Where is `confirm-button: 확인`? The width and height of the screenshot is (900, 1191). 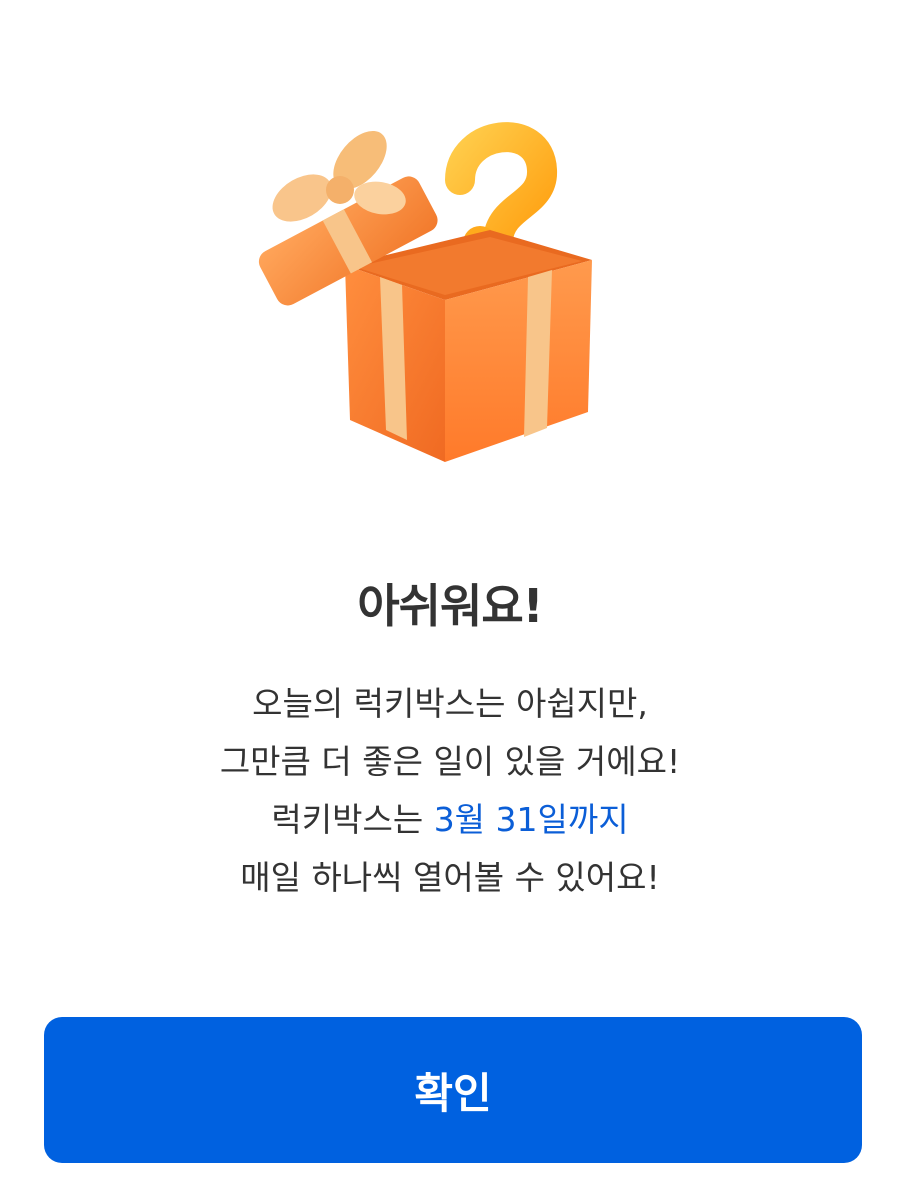 confirm-button: 확인 is located at coordinates (453, 1090).